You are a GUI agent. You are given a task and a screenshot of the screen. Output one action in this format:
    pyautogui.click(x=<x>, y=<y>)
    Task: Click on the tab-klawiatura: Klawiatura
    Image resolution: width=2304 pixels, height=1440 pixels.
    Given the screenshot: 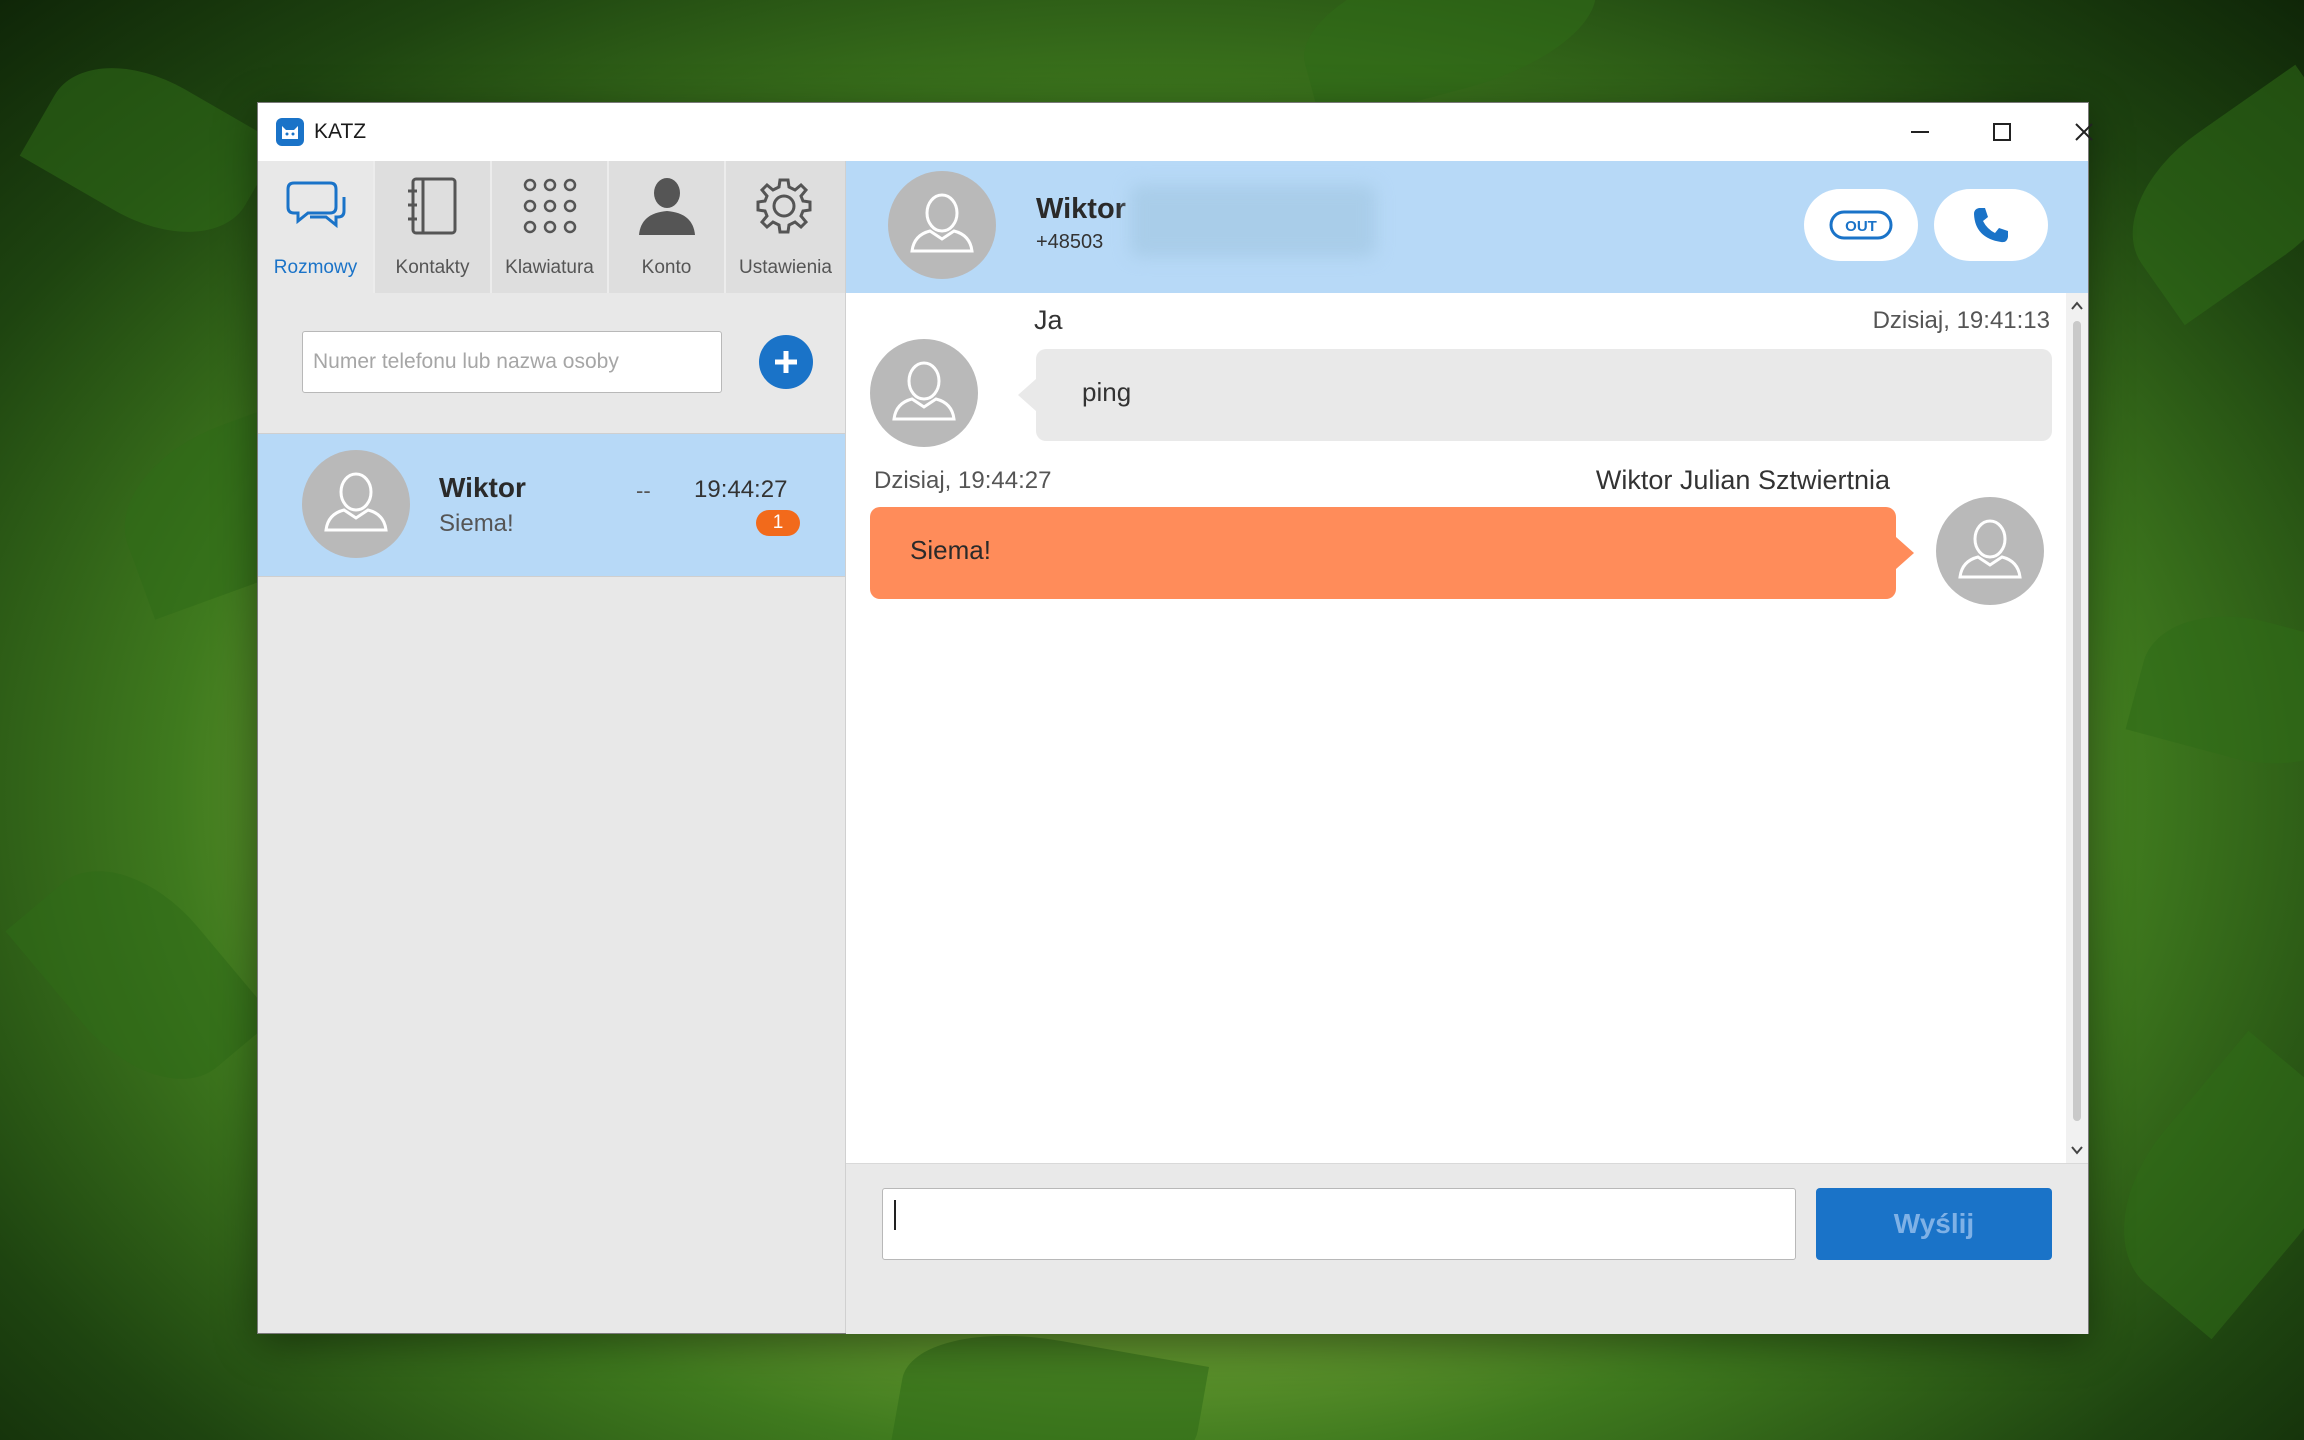 What is the action you would take?
    pyautogui.click(x=550, y=227)
    